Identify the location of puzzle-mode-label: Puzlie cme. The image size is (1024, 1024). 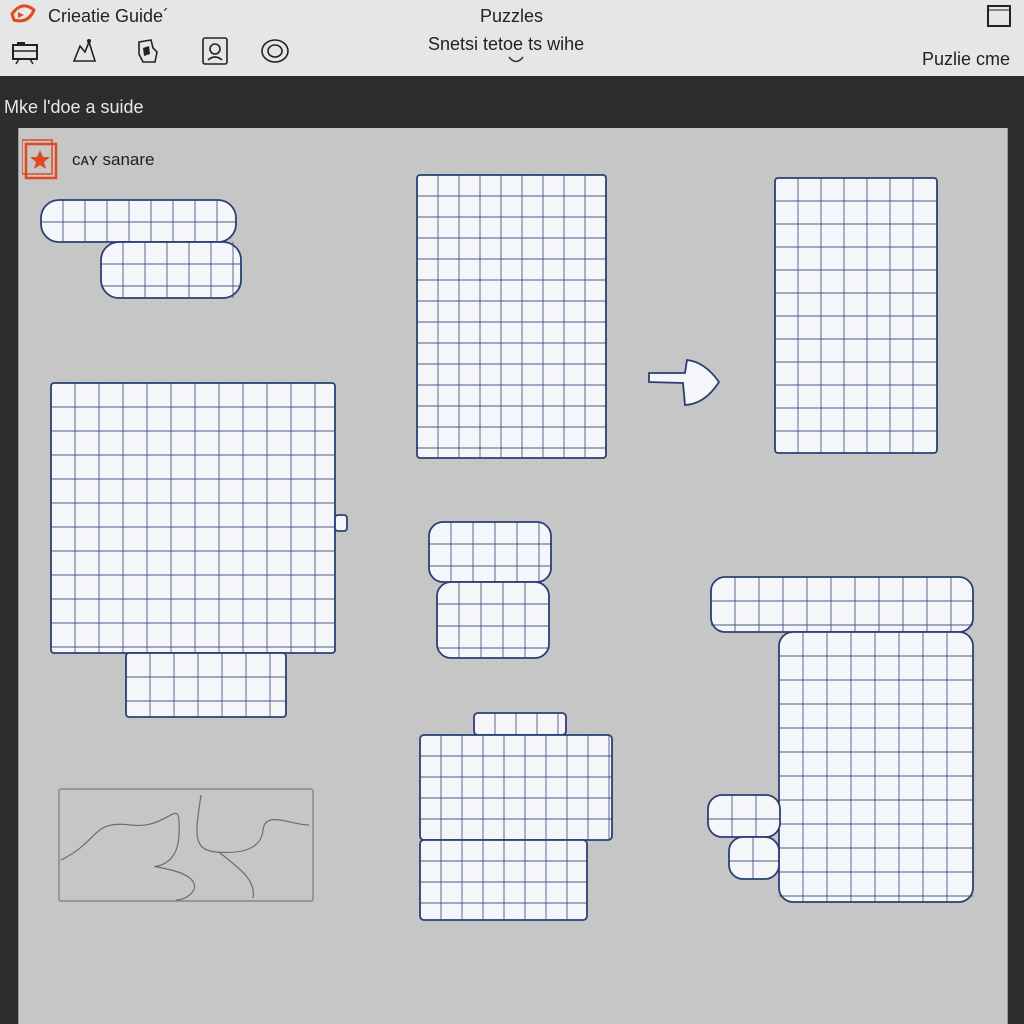
(966, 59).